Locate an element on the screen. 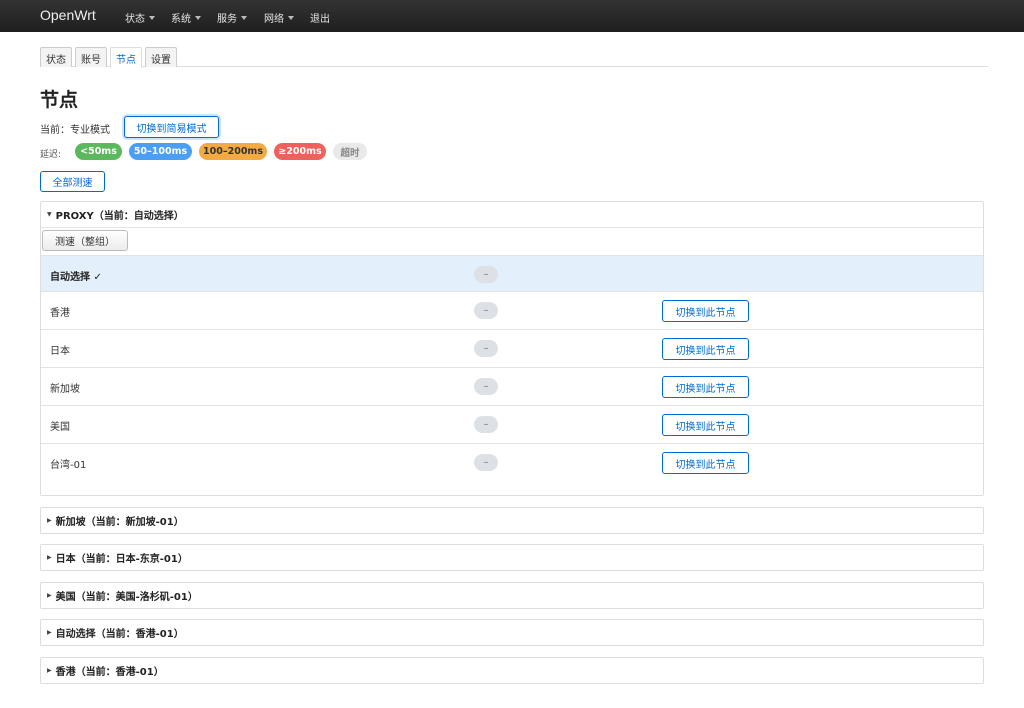 The height and width of the screenshot is (708, 1024). group-panel-japan: ▶ 日本（当前：日本-东京-01） is located at coordinates (512, 557).